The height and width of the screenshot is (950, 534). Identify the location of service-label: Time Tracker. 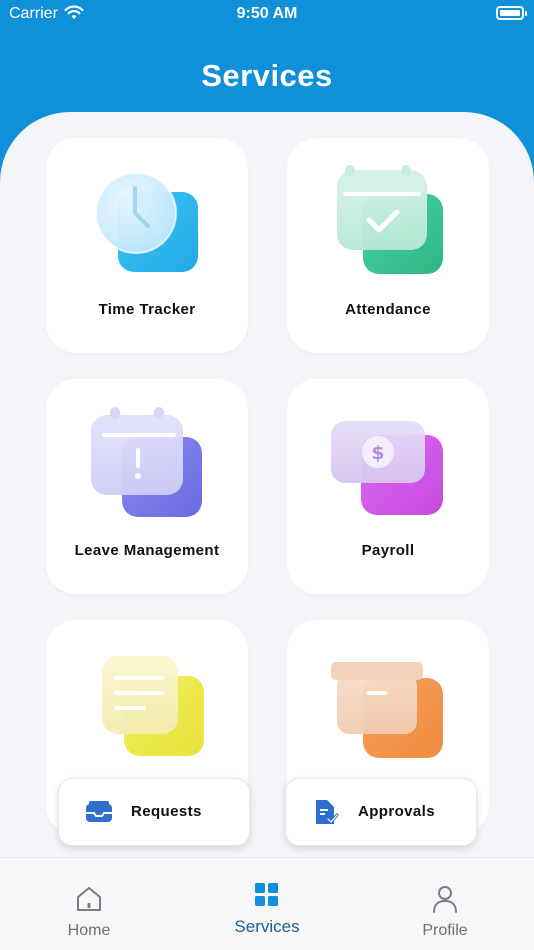
(147, 309).